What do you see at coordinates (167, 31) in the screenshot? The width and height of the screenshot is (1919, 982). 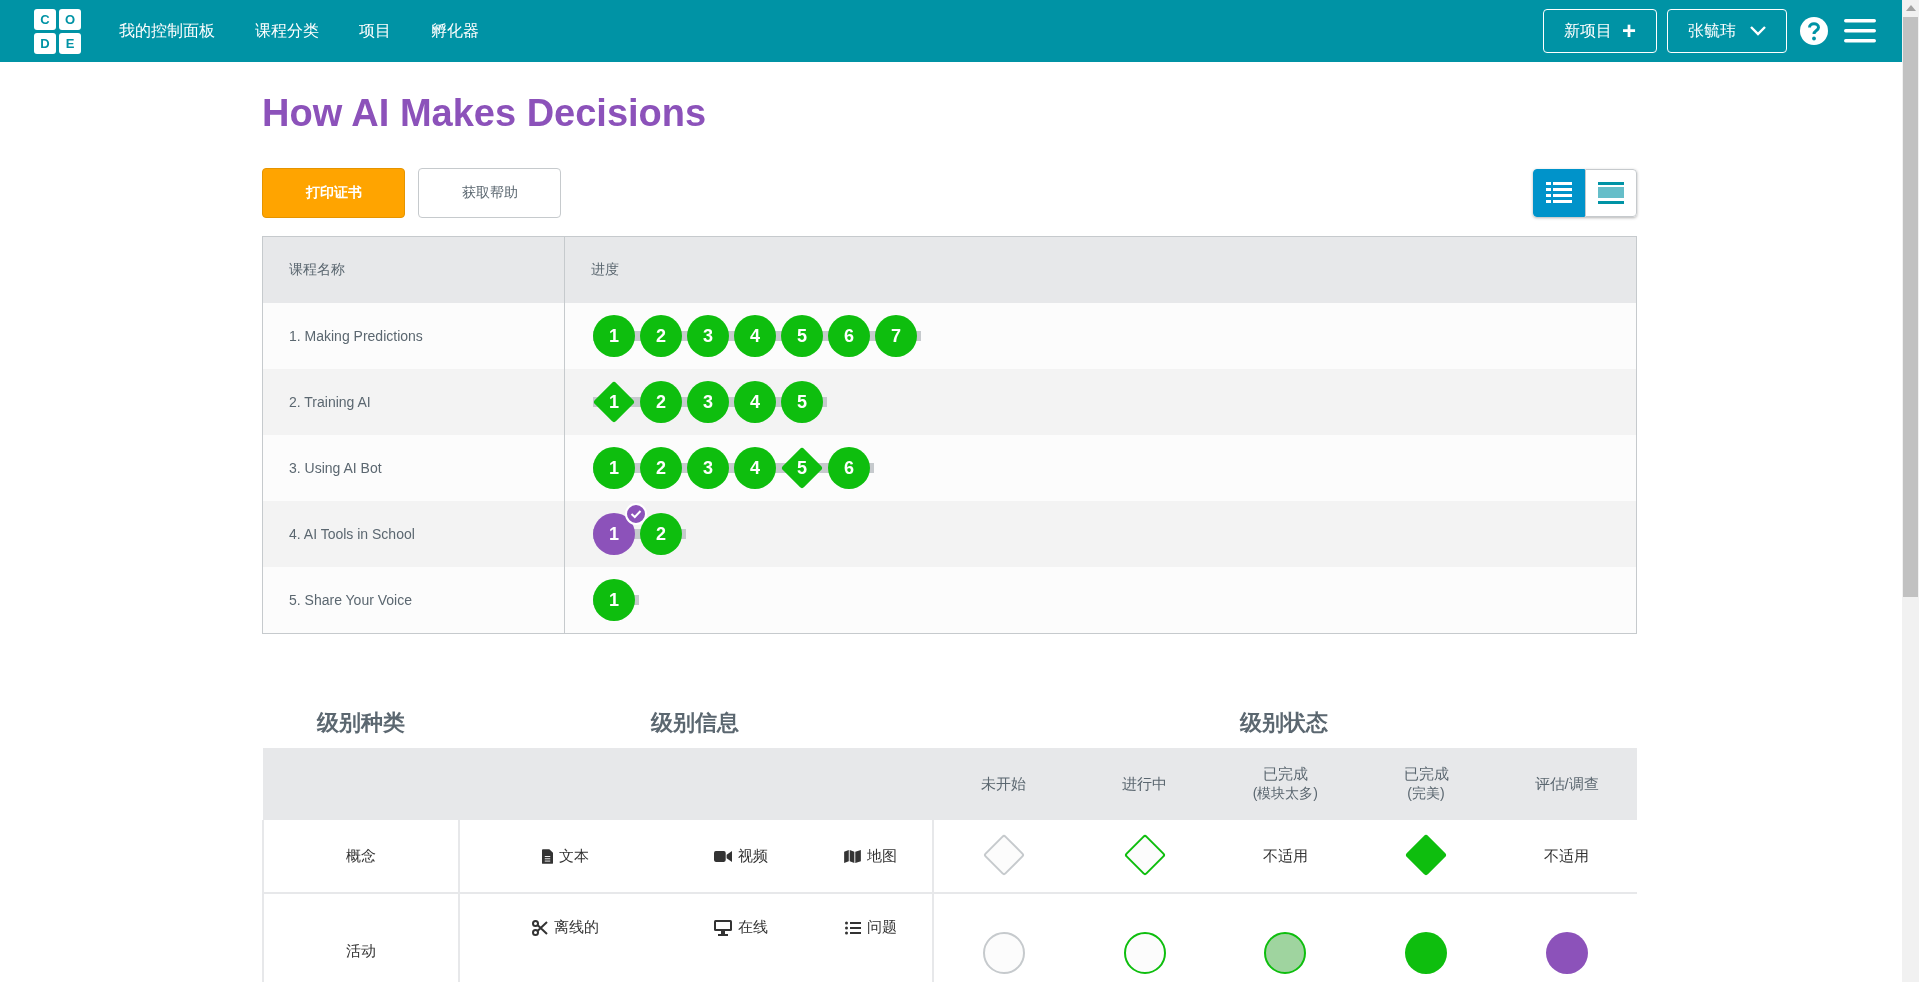 I see `nav-link: 我的控制面板` at bounding box center [167, 31].